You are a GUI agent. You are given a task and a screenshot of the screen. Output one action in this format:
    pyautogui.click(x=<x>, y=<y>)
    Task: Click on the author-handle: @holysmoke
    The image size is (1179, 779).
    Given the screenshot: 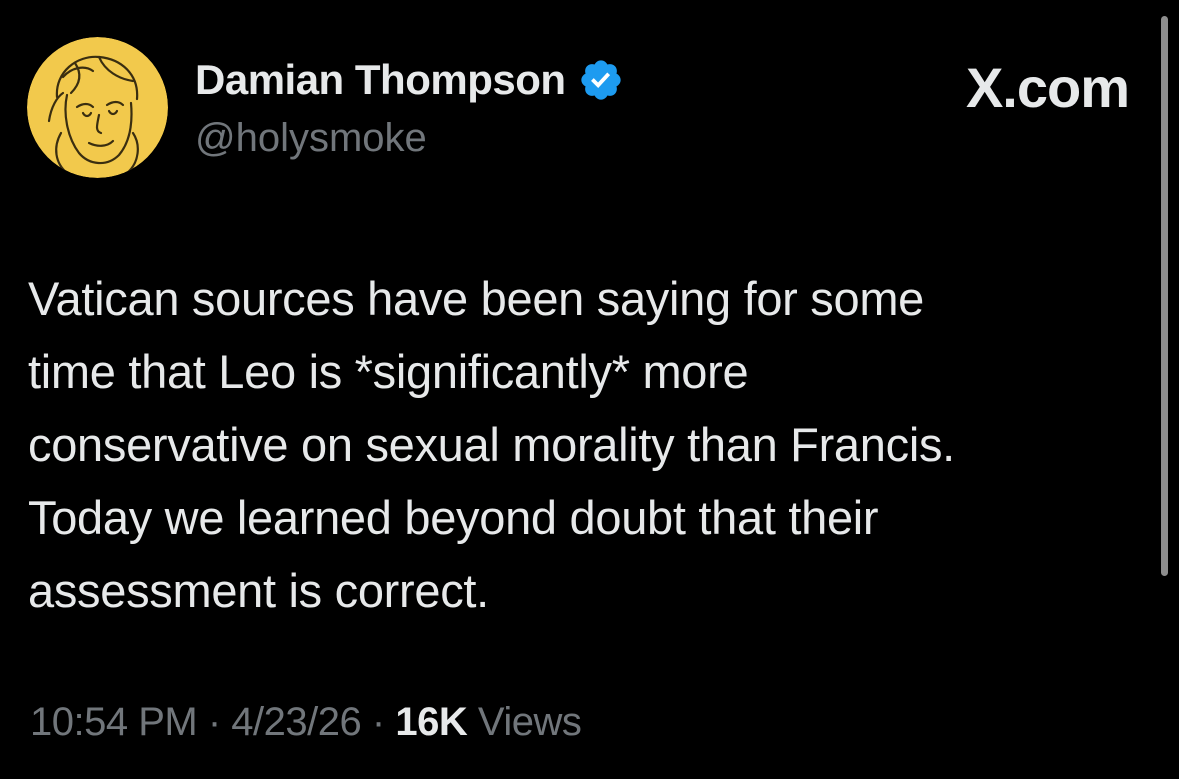 What is the action you would take?
    pyautogui.click(x=311, y=138)
    